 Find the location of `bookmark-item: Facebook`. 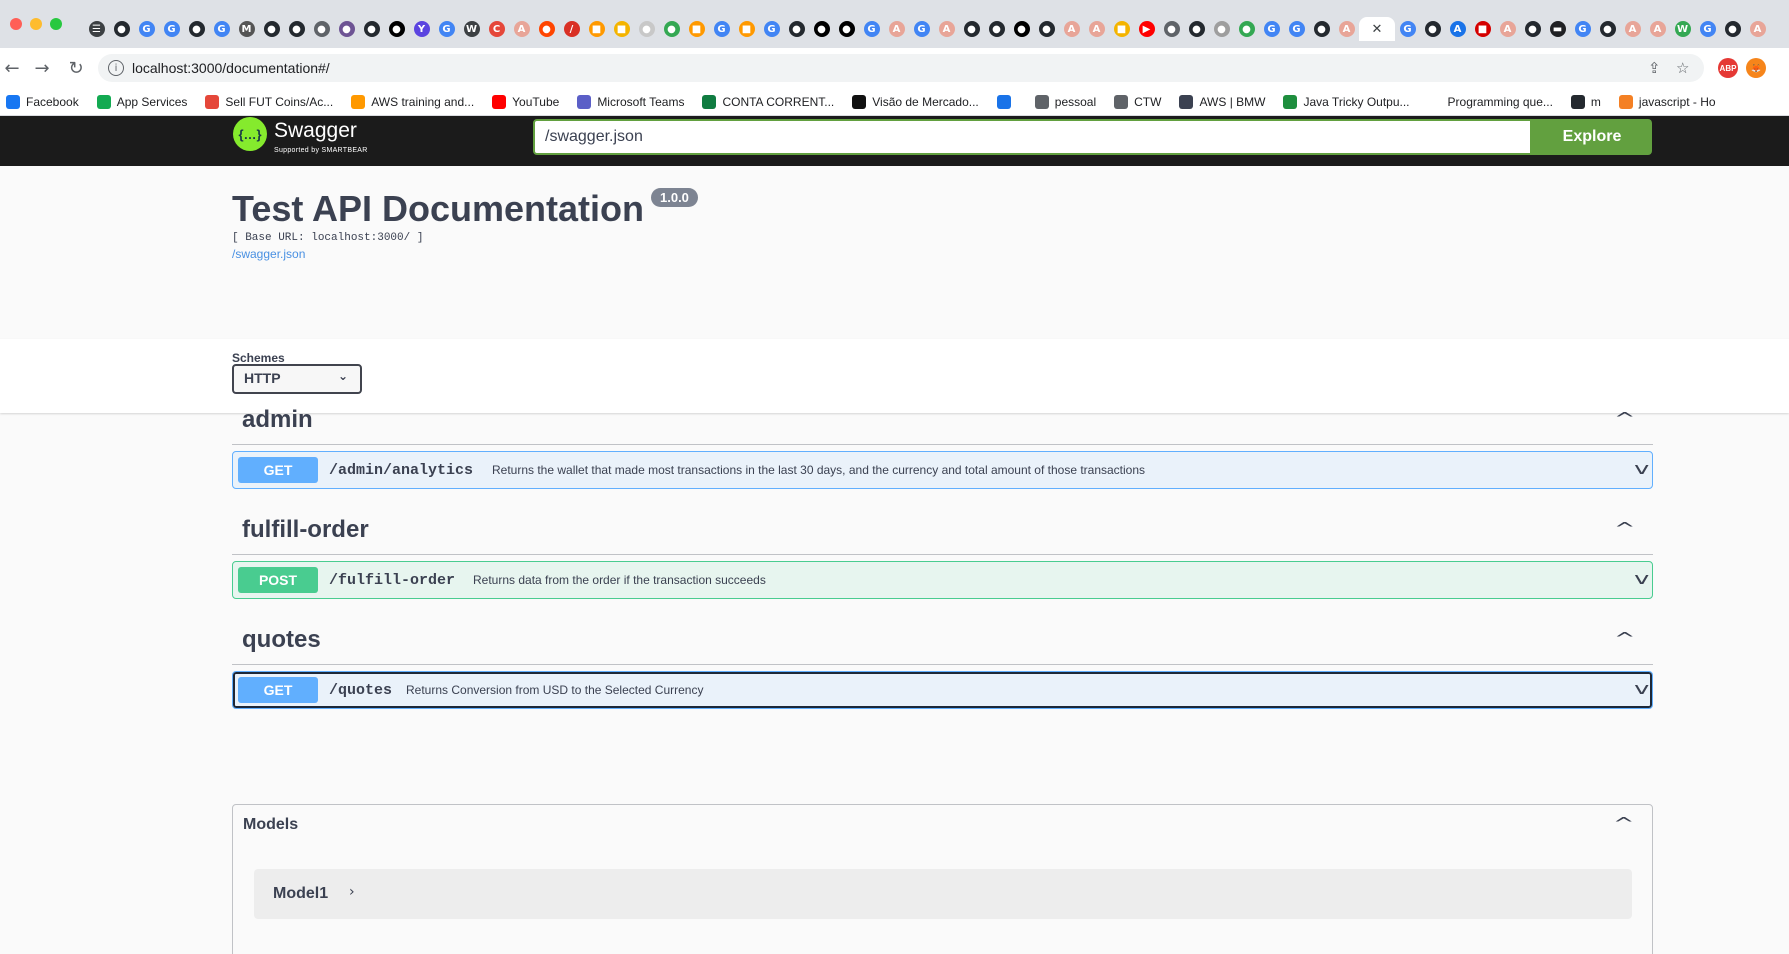

bookmark-item: Facebook is located at coordinates (42, 101).